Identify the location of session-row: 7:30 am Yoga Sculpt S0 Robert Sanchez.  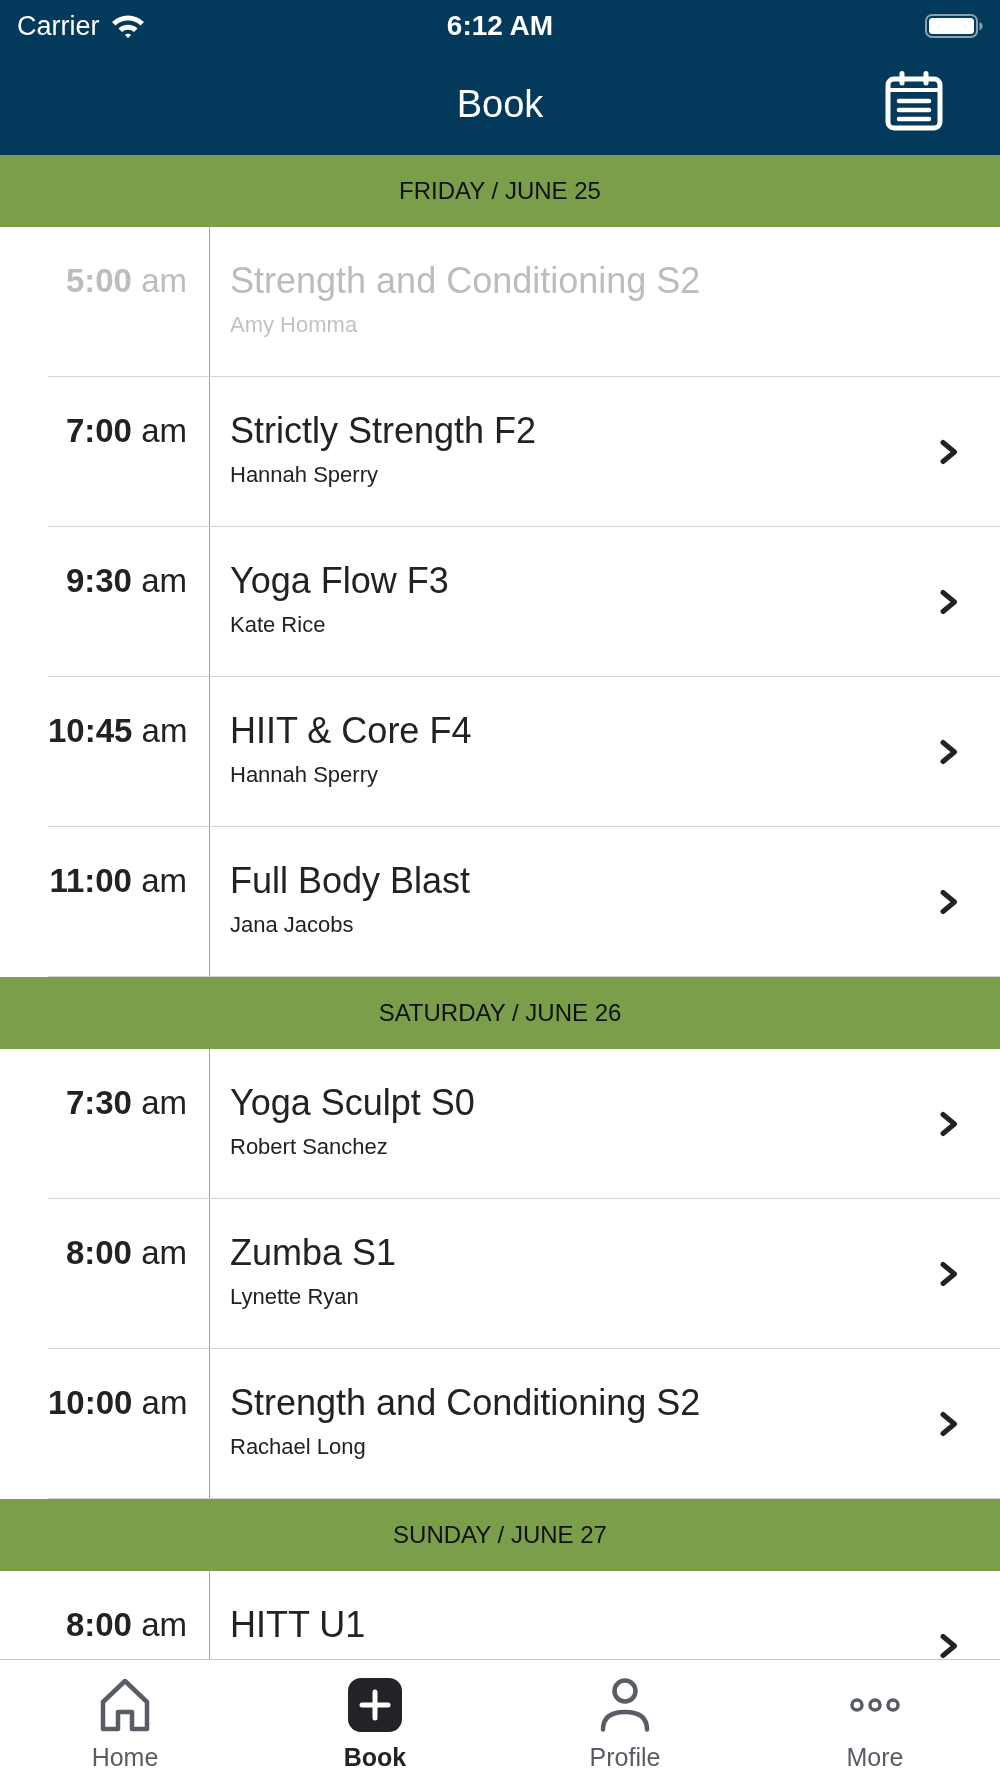
(524, 1124).